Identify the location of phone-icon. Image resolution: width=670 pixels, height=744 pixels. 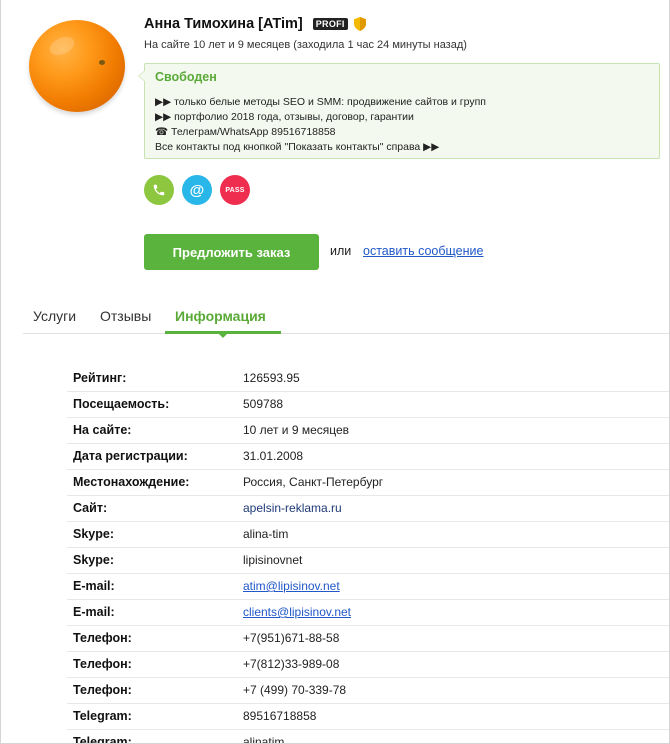
(159, 190).